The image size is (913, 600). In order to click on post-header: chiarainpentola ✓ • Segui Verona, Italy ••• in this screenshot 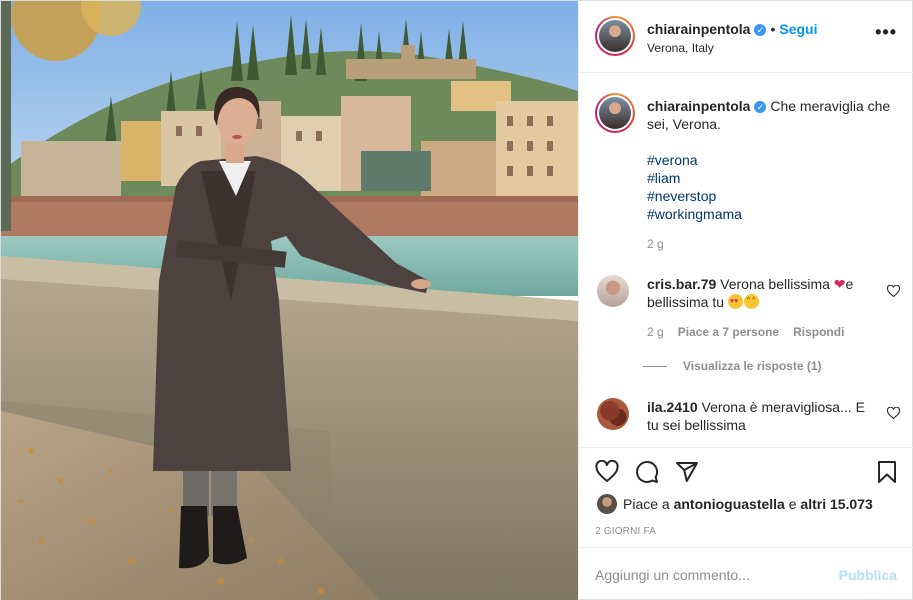, I will do `click(746, 37)`.